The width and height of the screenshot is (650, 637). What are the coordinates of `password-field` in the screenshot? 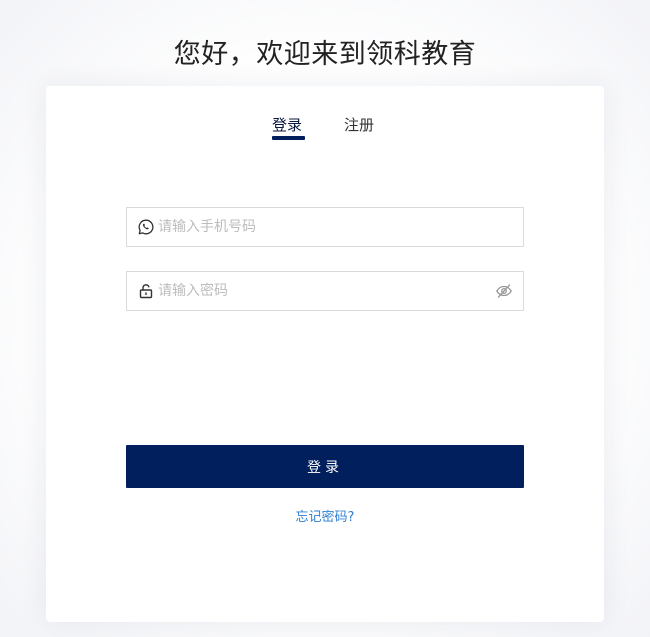 It's located at (325, 291).